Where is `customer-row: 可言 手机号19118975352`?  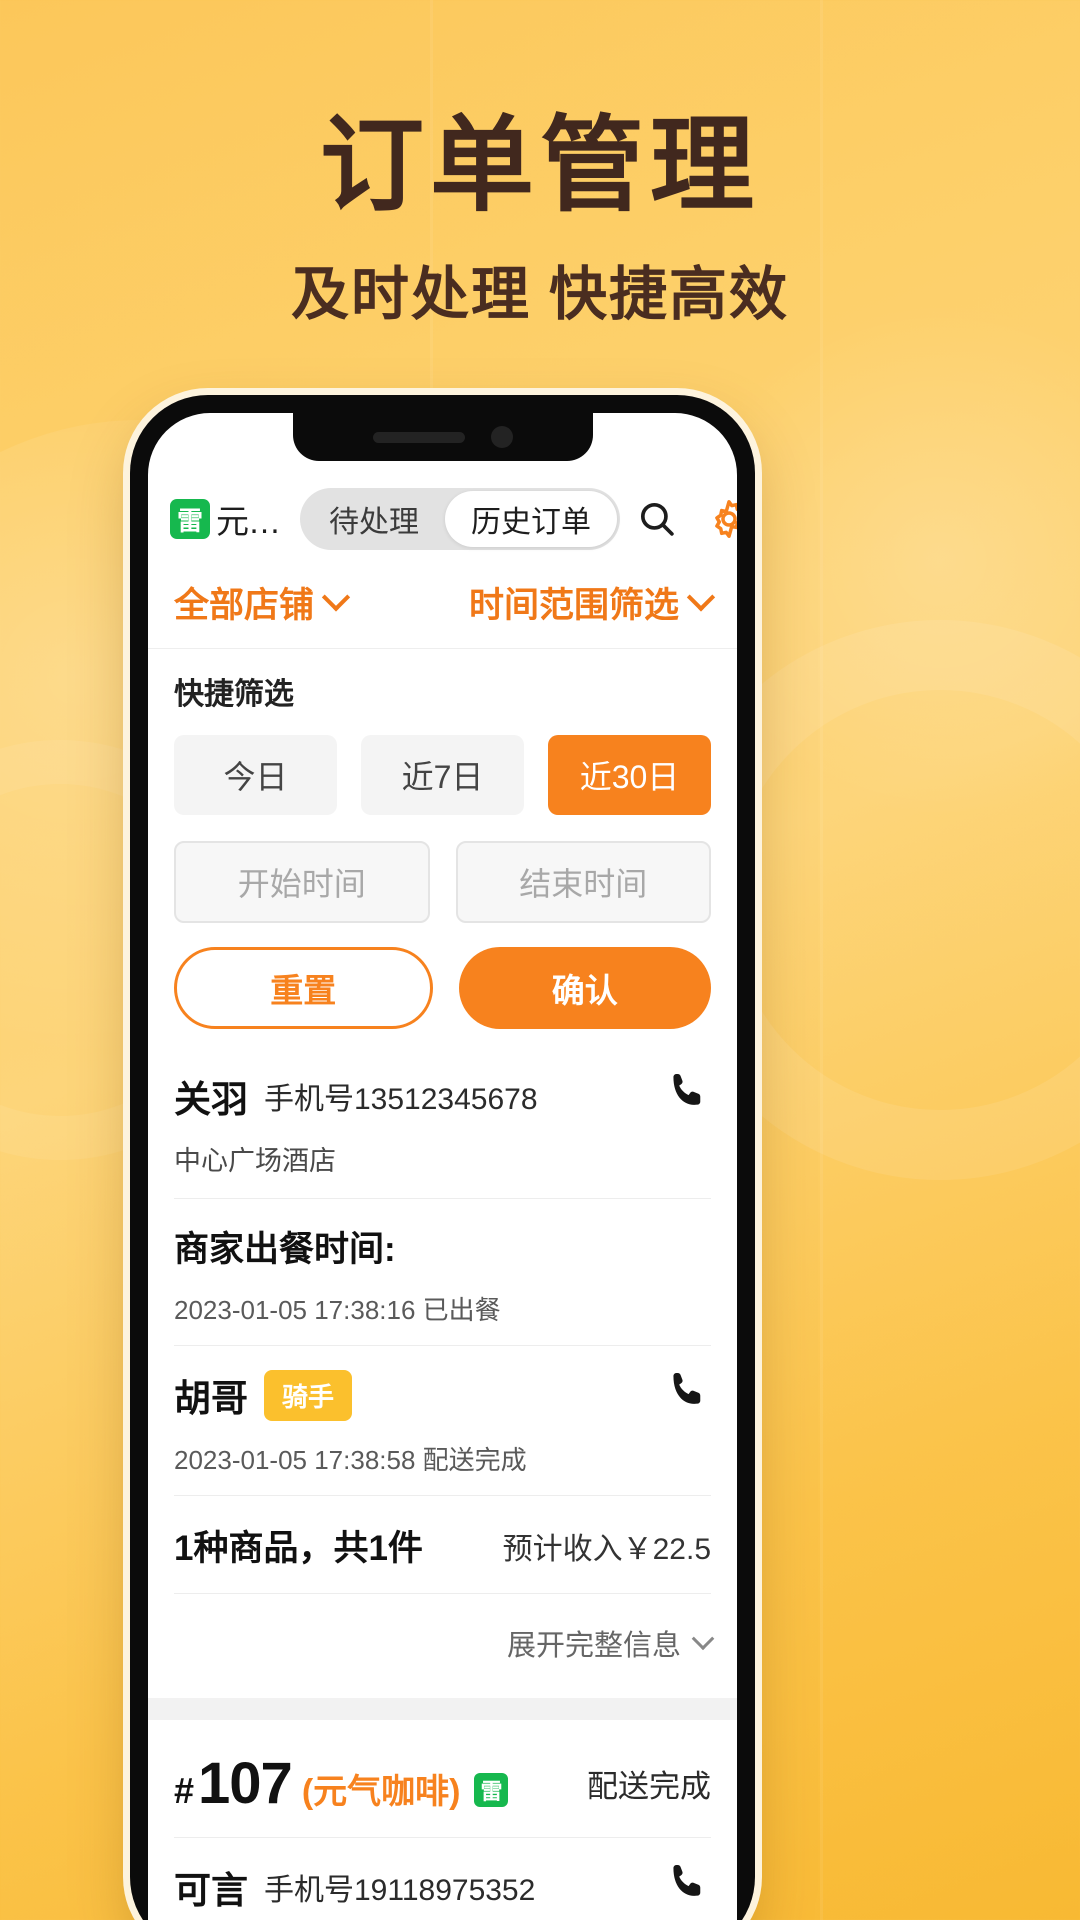
customer-row: 可言 手机号19118975352 is located at coordinates (442, 1879).